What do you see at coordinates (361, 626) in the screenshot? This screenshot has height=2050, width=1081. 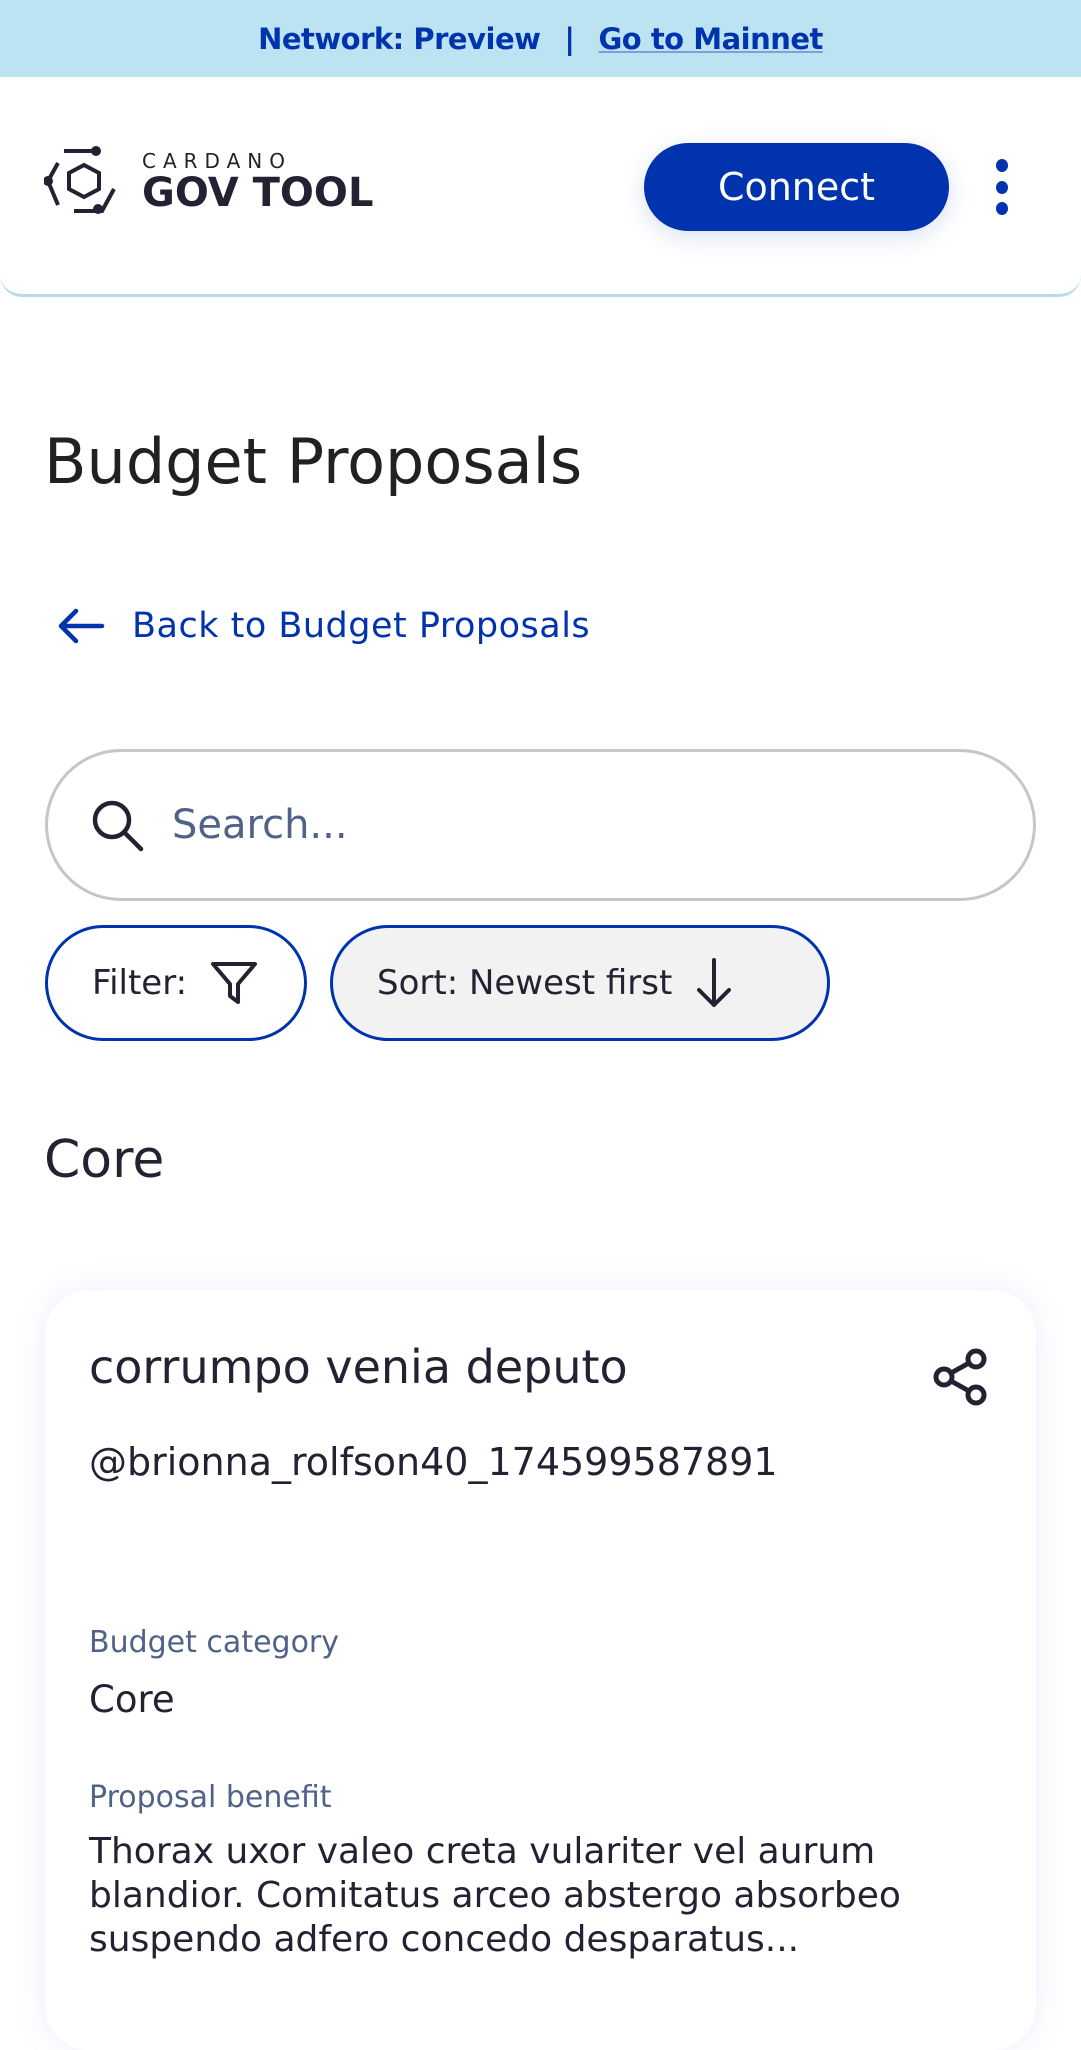 I see `back-link-label: Back to Budget Proposals` at bounding box center [361, 626].